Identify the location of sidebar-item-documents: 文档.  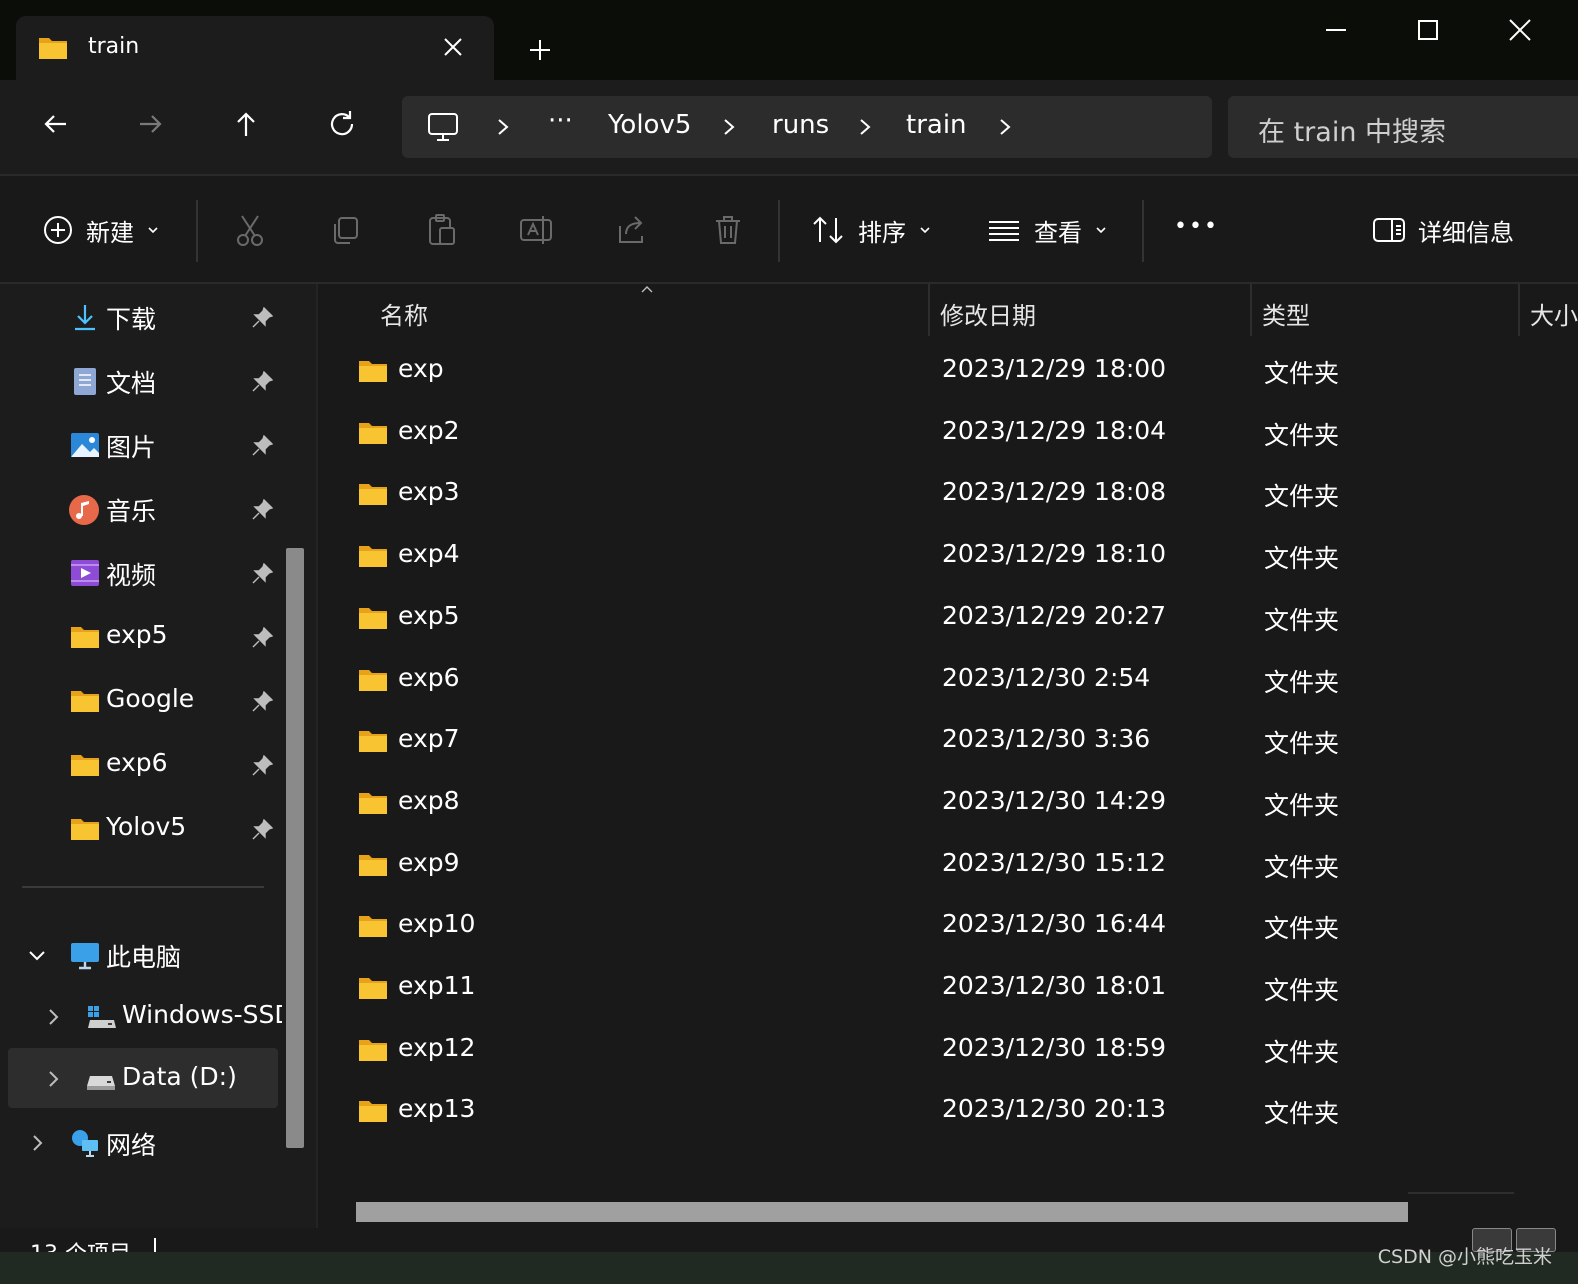
(145, 380).